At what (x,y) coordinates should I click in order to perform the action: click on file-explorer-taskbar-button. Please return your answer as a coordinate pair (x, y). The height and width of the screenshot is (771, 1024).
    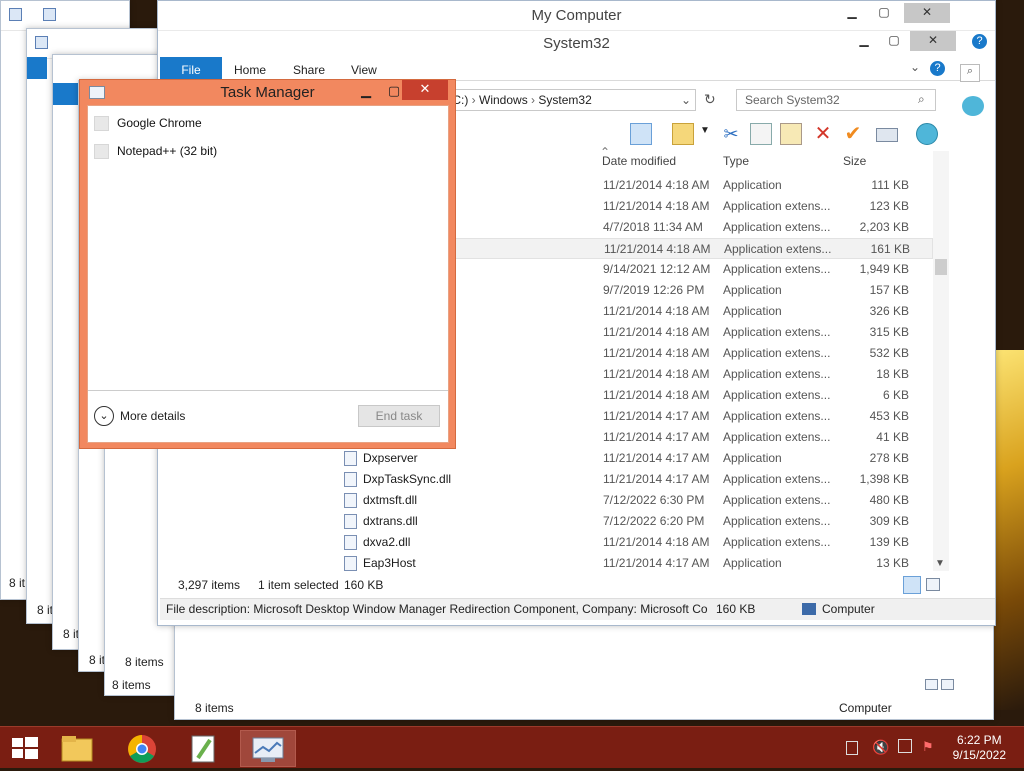
    Looking at the image, I should click on (78, 748).